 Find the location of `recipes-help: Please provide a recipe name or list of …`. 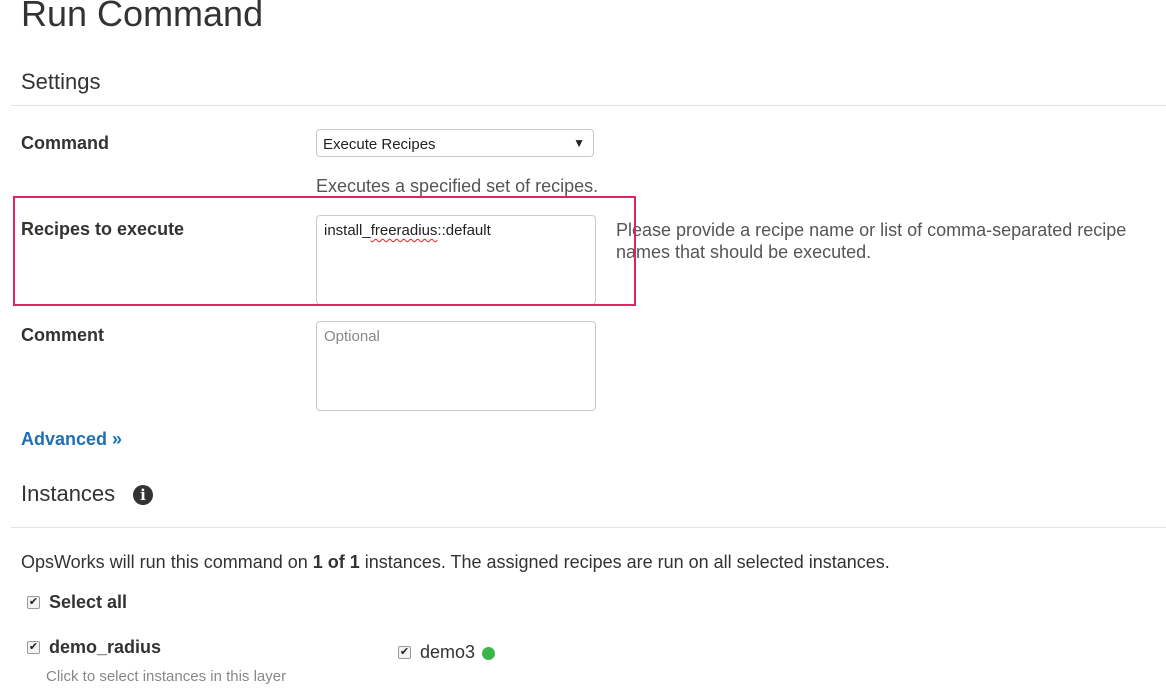

recipes-help: Please provide a recipe name or list of … is located at coordinates (871, 241).